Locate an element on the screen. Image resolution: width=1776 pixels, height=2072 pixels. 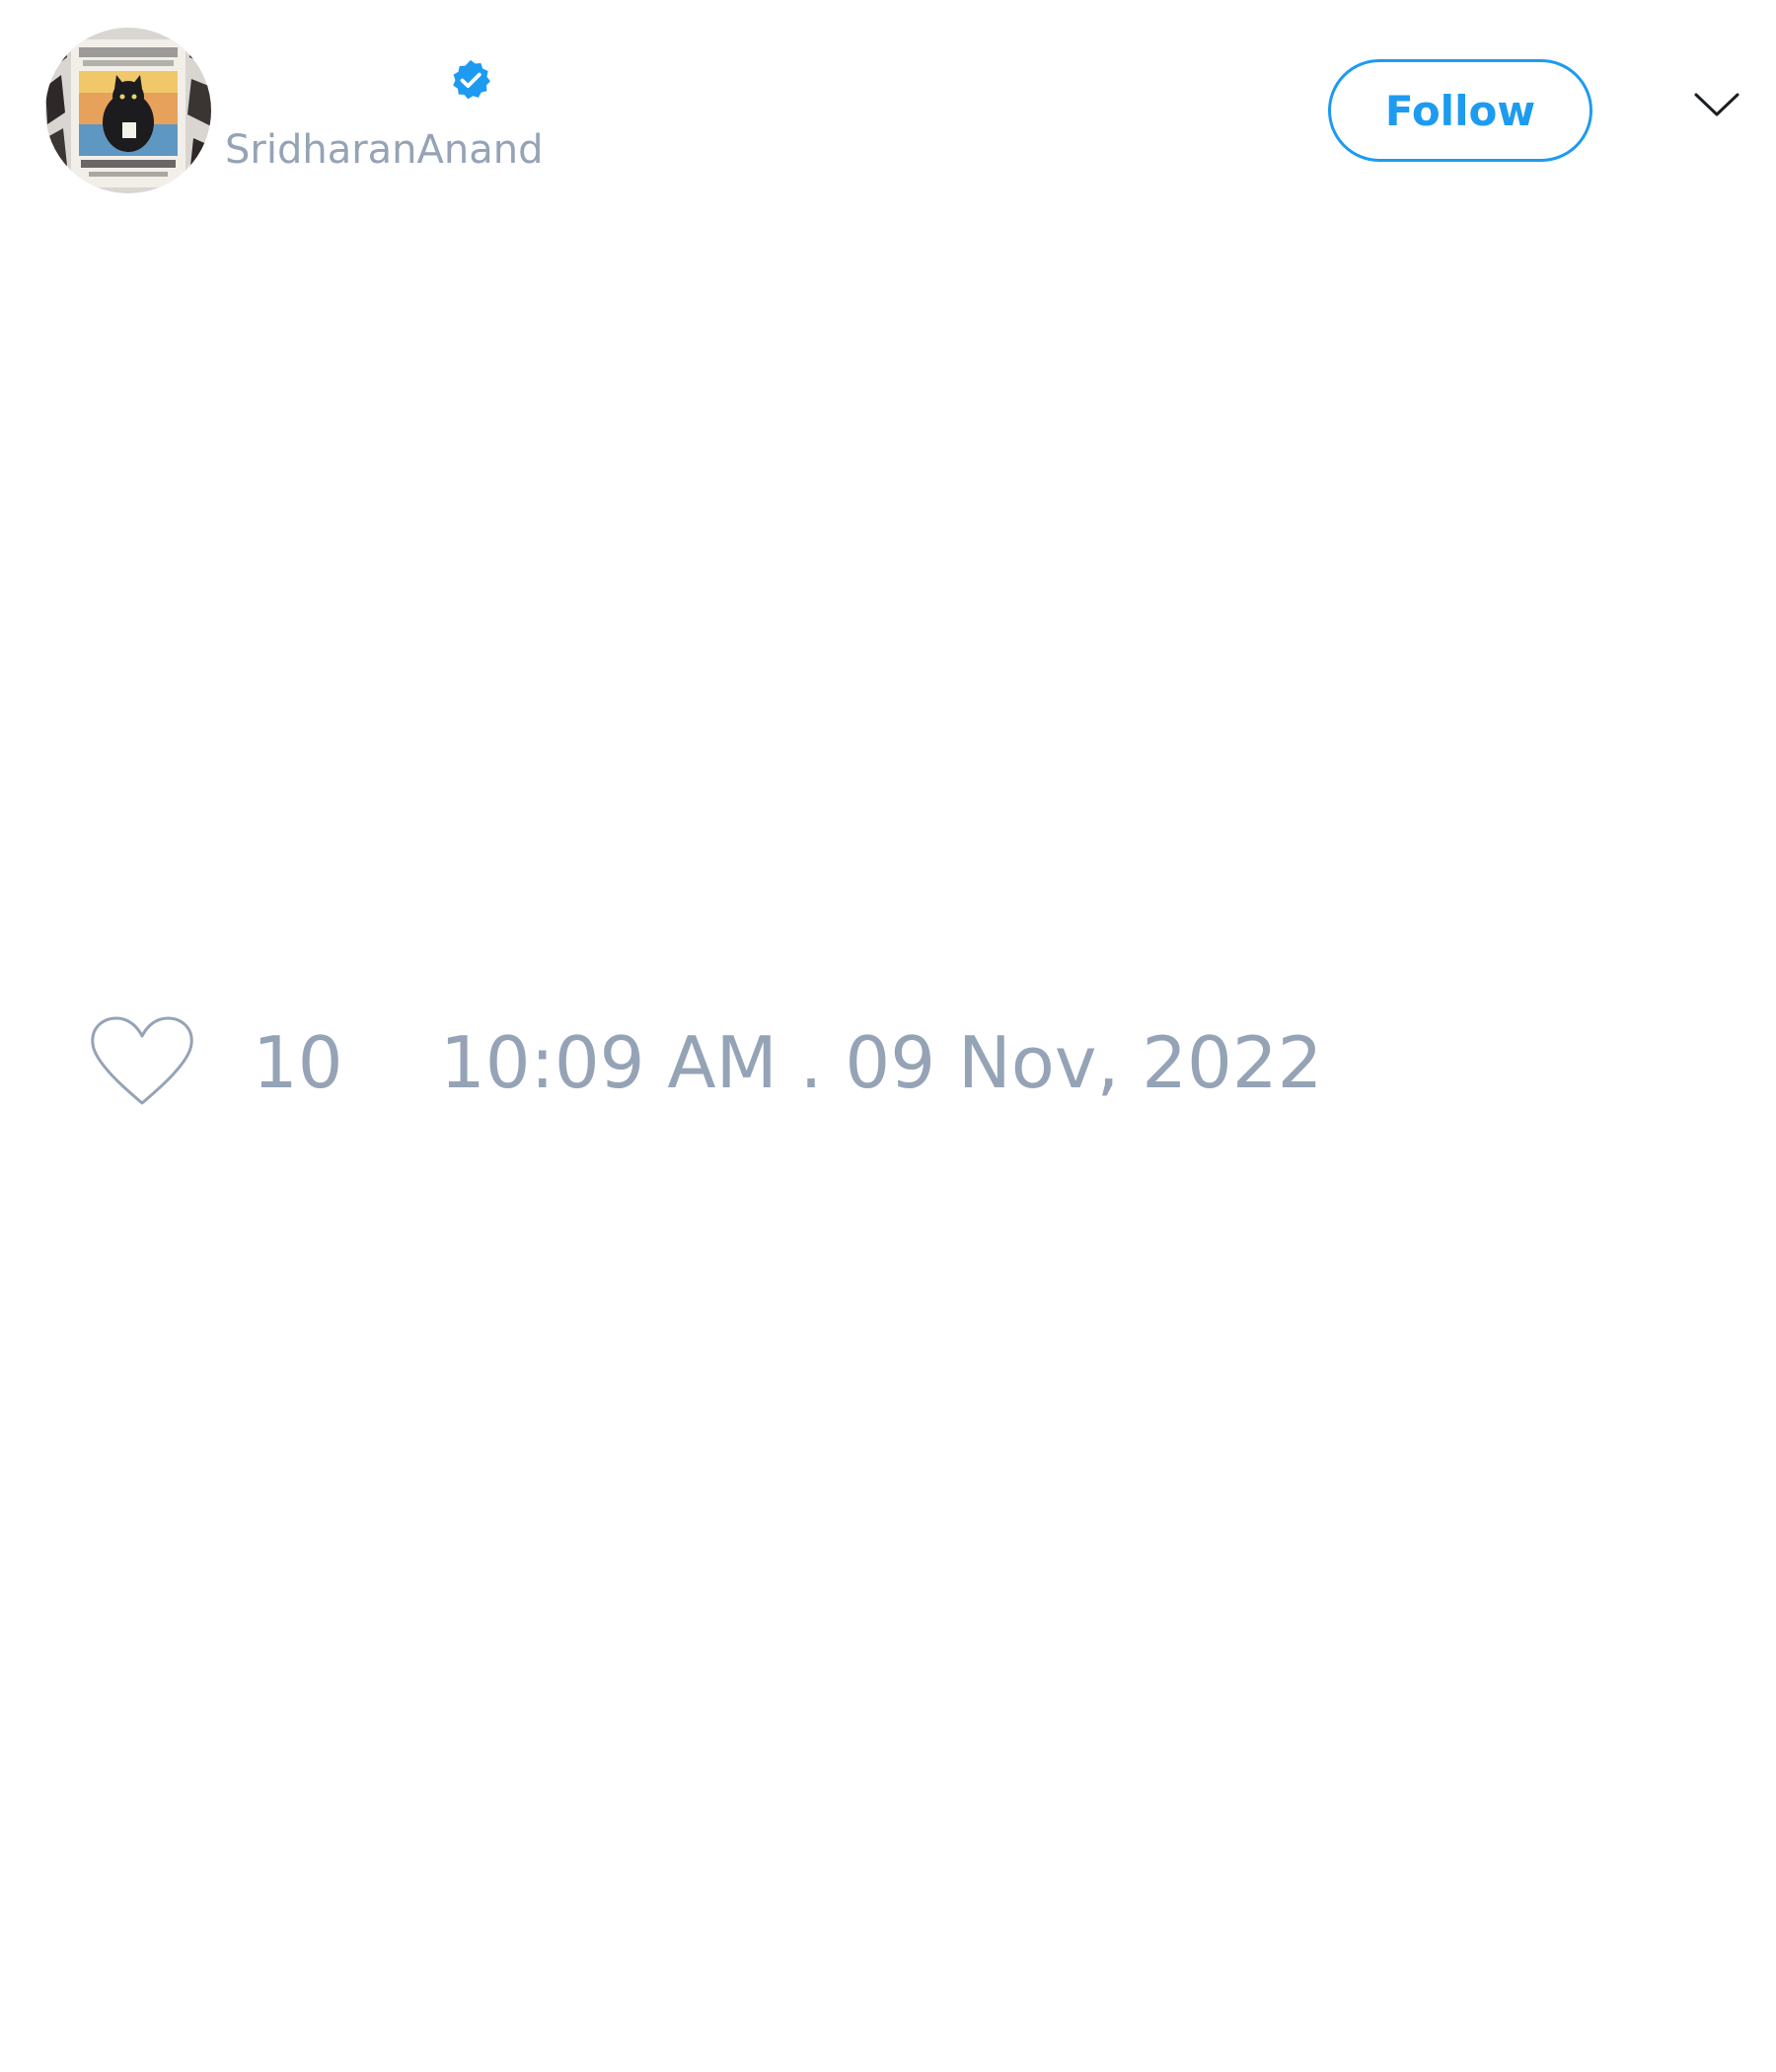
avatar is located at coordinates (128, 111).